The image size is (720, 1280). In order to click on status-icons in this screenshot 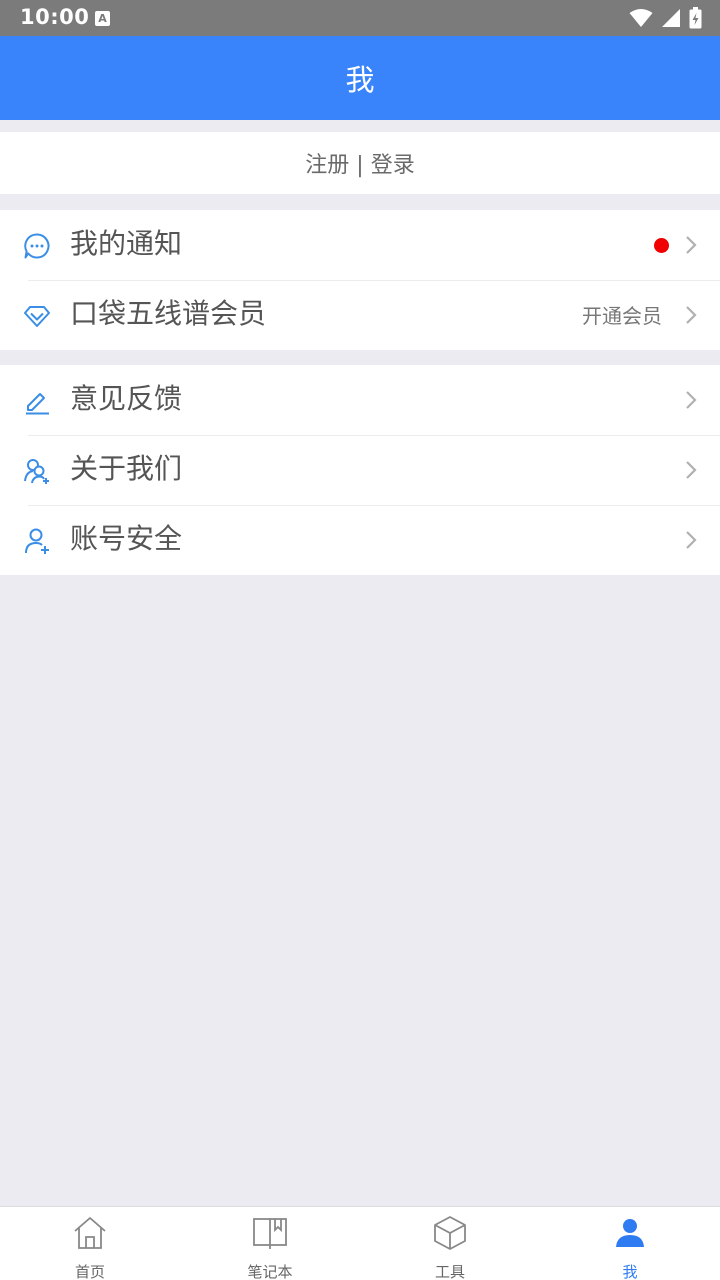, I will do `click(665, 18)`.